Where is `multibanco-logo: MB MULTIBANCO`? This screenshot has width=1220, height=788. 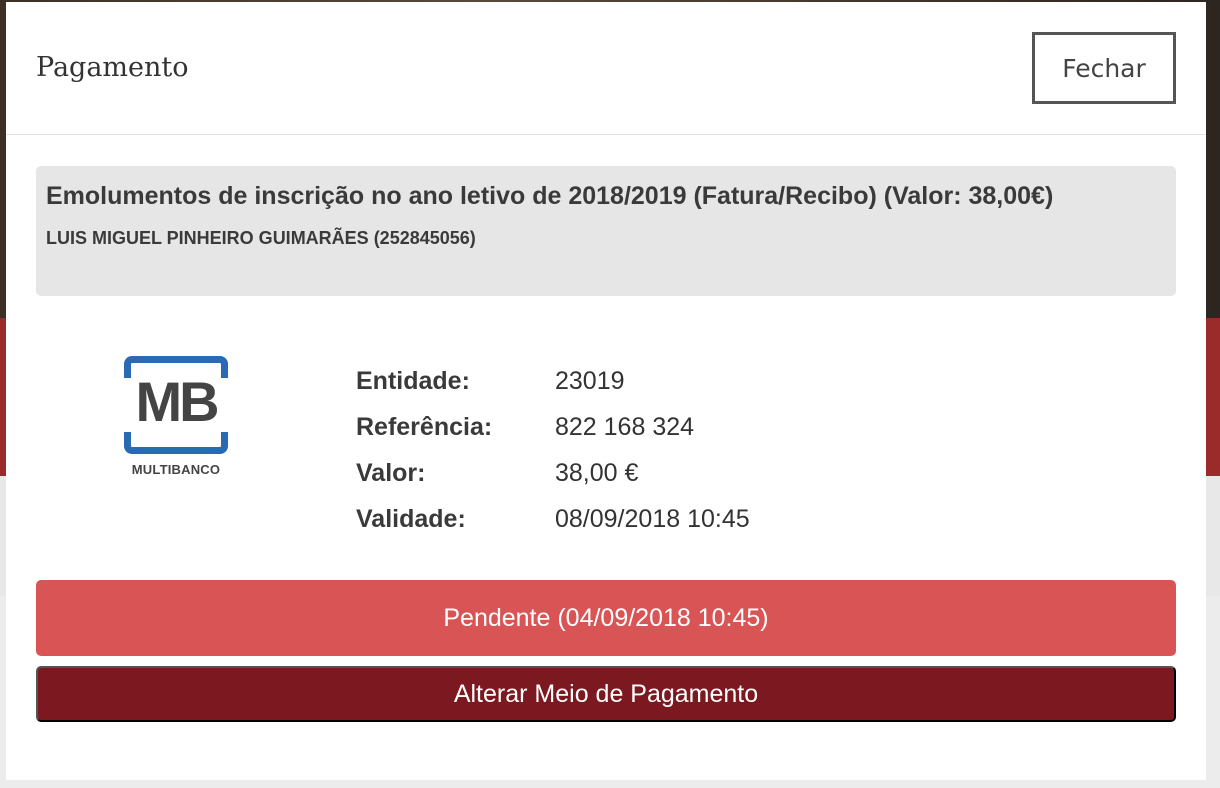 multibanco-logo: MB MULTIBANCO is located at coordinates (176, 419).